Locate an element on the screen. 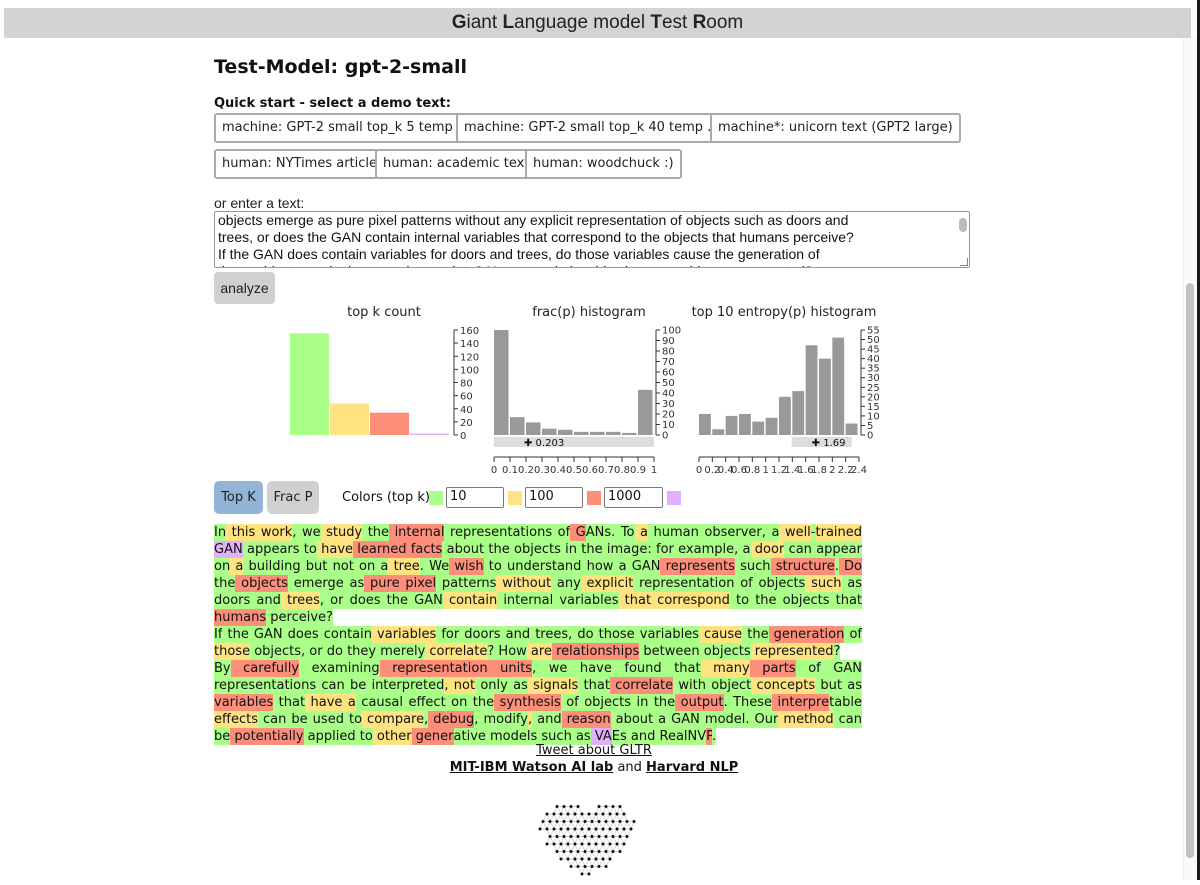 Image resolution: width=1200 pixels, height=885 pixels. page-scrollbar-thumb is located at coordinates (1190, 570).